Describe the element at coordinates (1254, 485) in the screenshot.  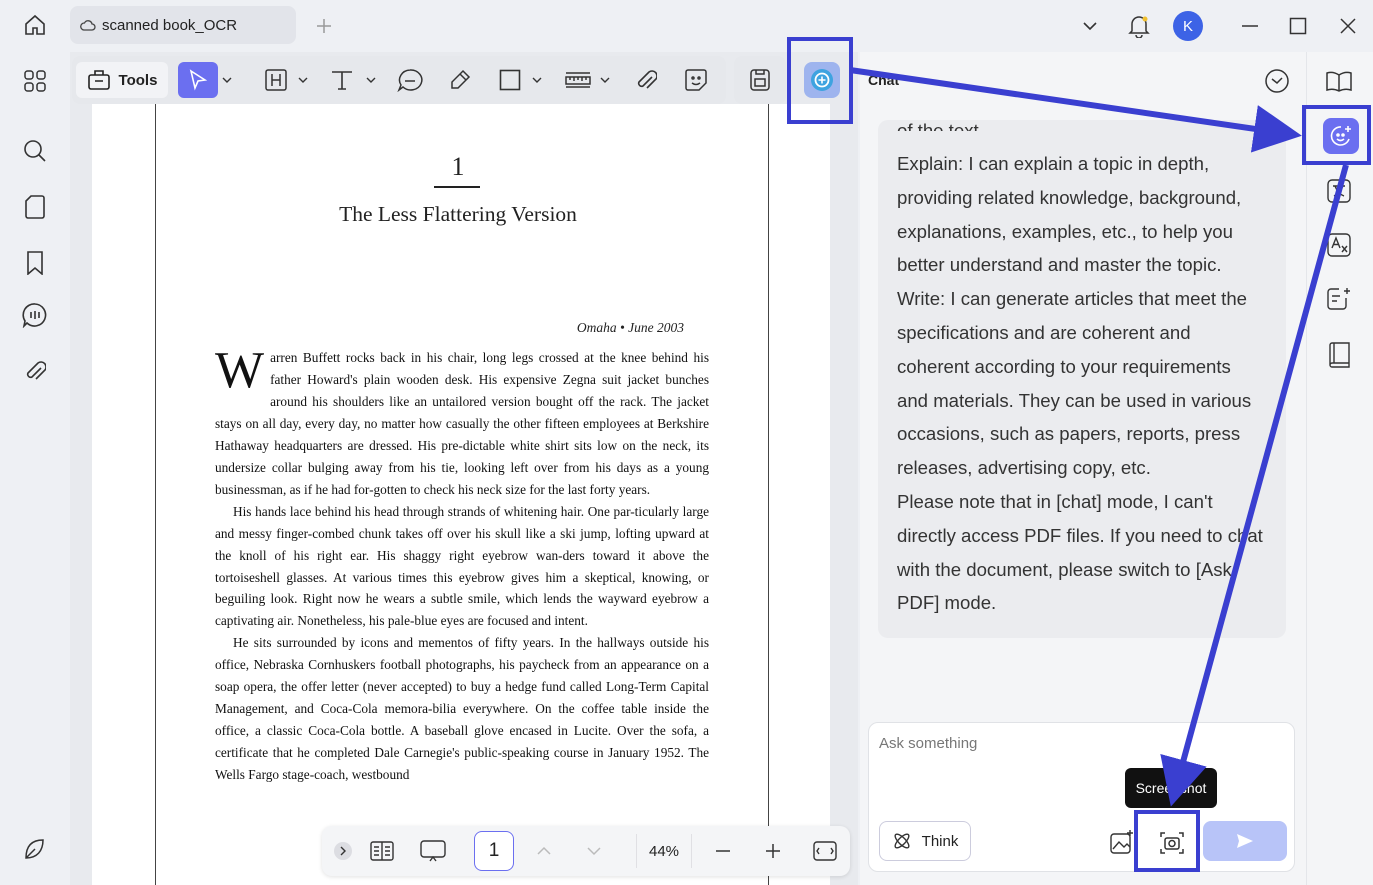
I see `arrow-to-screenshot` at that location.